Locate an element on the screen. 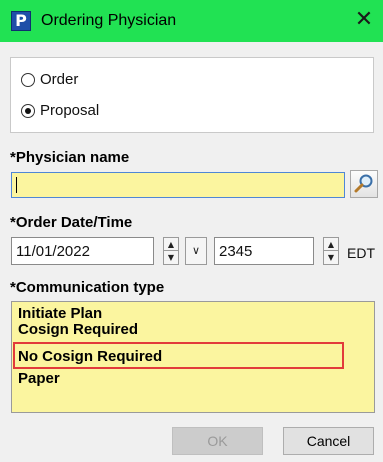 The width and height of the screenshot is (383, 462). magnifier-icon is located at coordinates (363, 183).